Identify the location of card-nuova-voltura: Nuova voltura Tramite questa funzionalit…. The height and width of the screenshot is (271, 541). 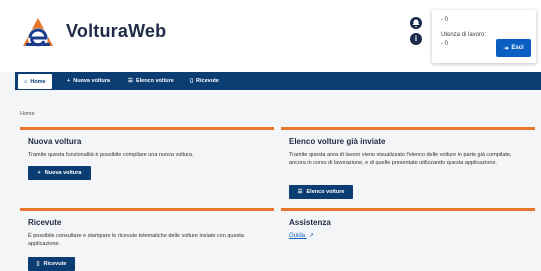
(147, 156).